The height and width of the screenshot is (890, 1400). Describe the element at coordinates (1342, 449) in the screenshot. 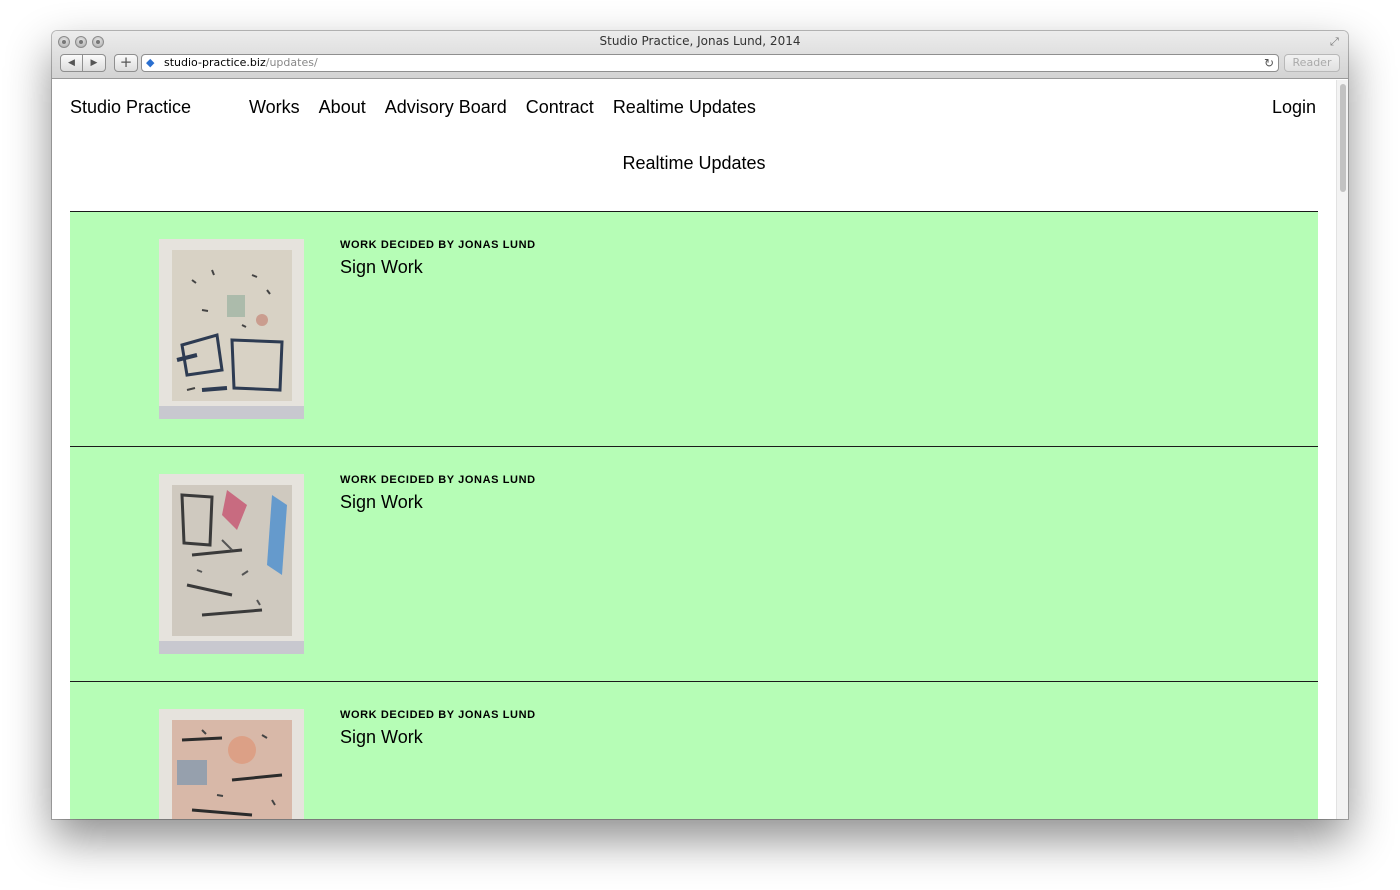

I see `vertical-scrollbar` at that location.